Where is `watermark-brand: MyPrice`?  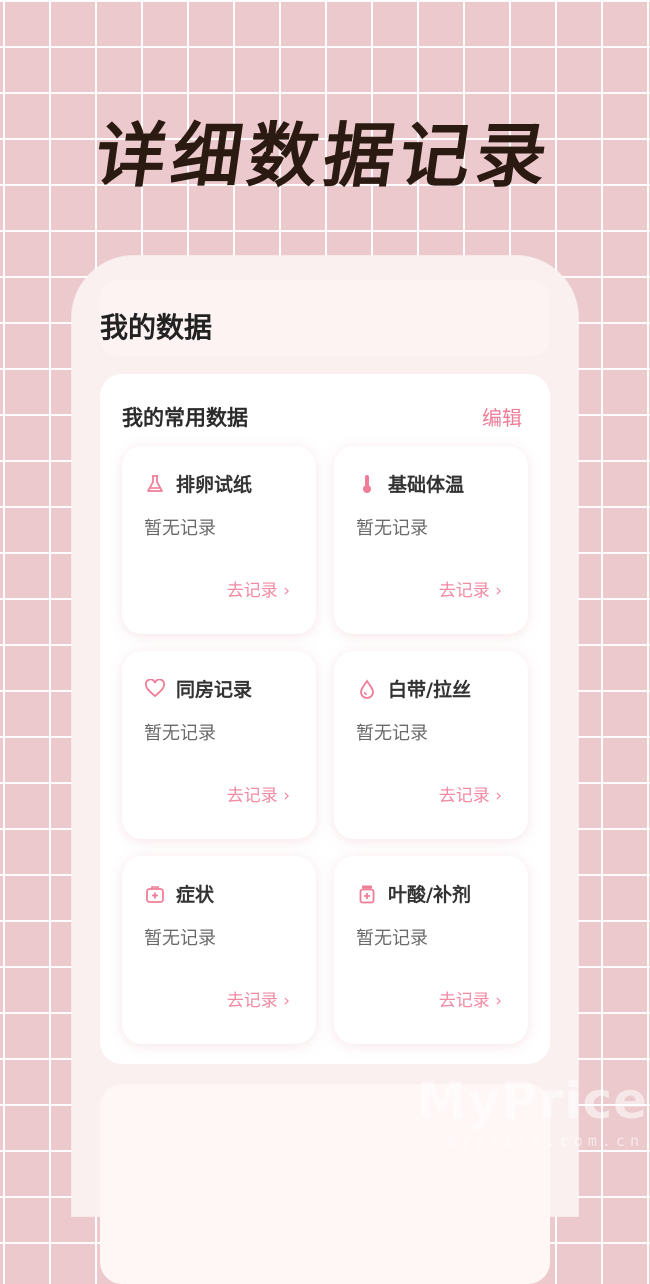
watermark-brand: MyPrice is located at coordinates (532, 1101).